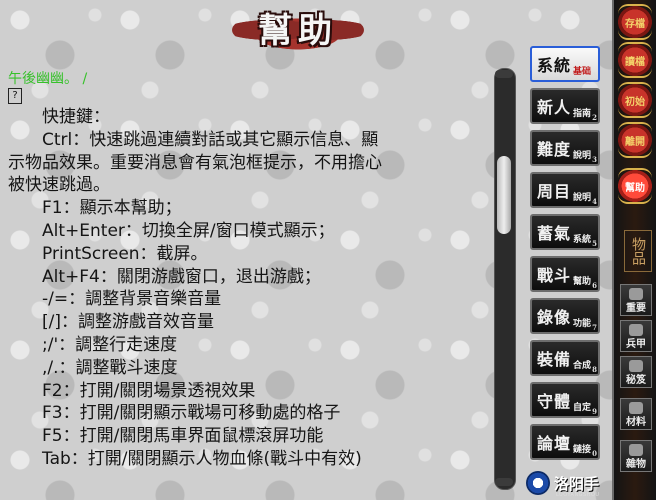  Describe the element at coordinates (195, 162) in the screenshot. I see `help-line: 示物品效果。重要消息會有氣泡框提示，不用擔心` at that location.